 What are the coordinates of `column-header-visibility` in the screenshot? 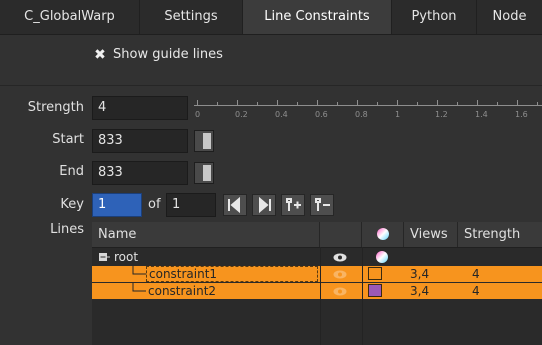 It's located at (341, 234).